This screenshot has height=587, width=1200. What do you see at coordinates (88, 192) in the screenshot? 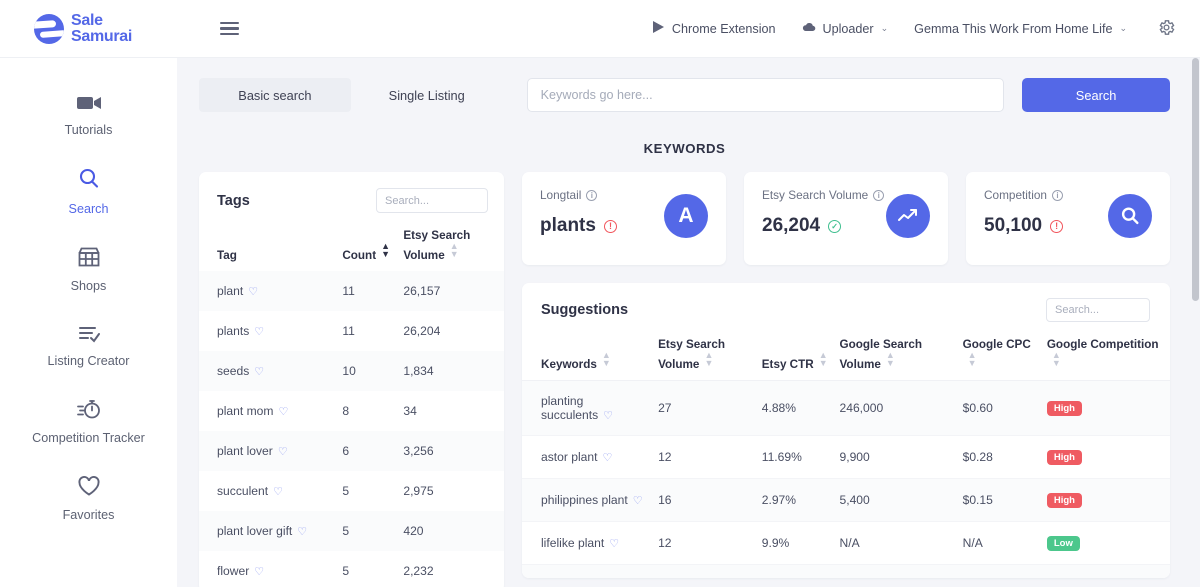
I see `sidebar-item-search: Search` at bounding box center [88, 192].